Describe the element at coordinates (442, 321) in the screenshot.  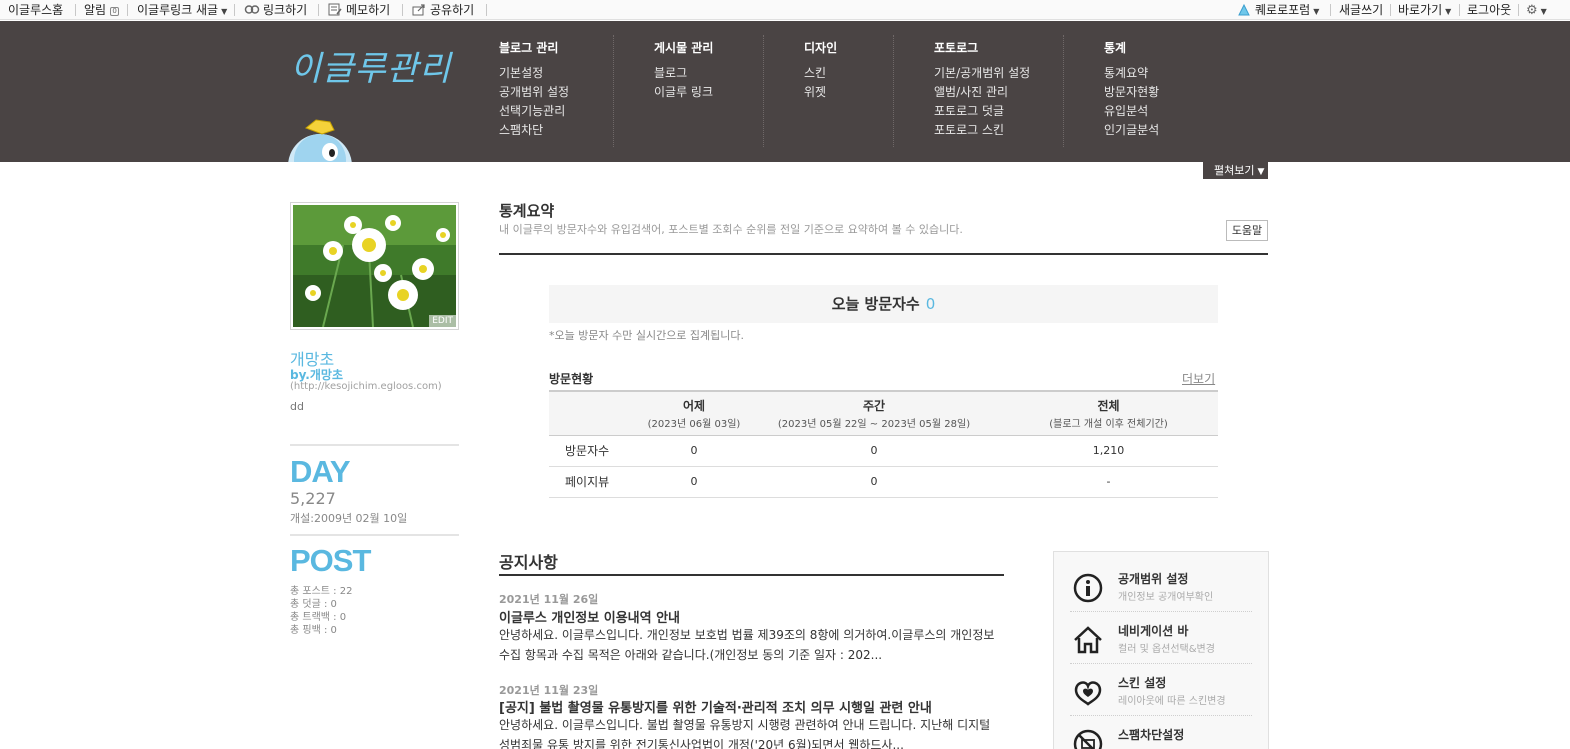
I see `edit-badge: EDIT` at that location.